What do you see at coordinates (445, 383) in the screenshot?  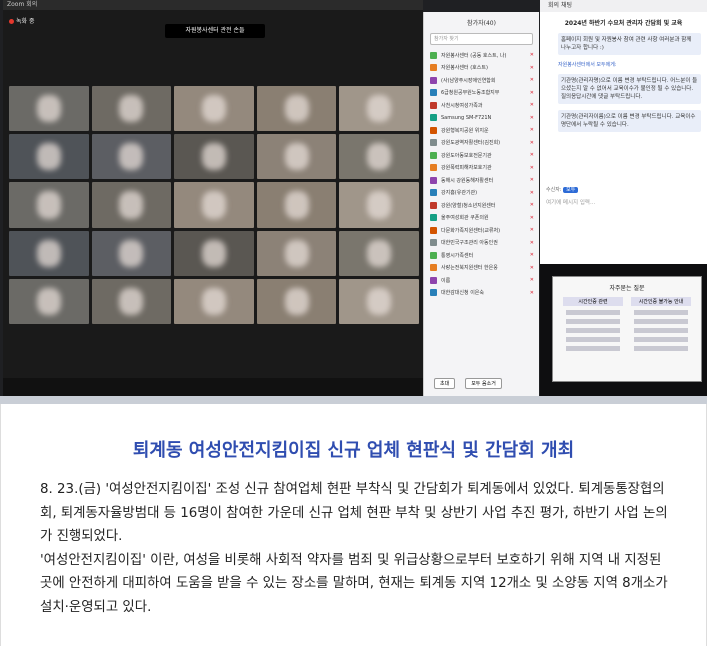 I see `invite-button: 초대` at bounding box center [445, 383].